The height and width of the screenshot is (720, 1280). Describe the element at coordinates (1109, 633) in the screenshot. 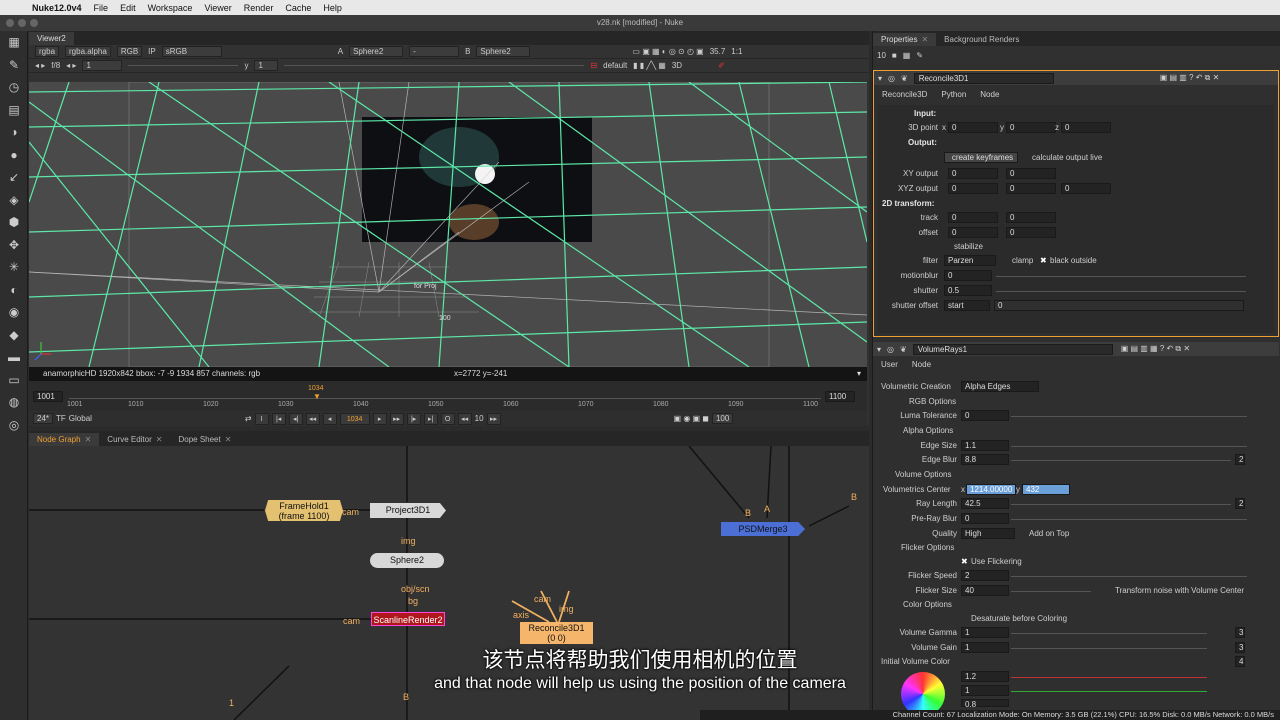

I see `volume-gamma-slider` at that location.